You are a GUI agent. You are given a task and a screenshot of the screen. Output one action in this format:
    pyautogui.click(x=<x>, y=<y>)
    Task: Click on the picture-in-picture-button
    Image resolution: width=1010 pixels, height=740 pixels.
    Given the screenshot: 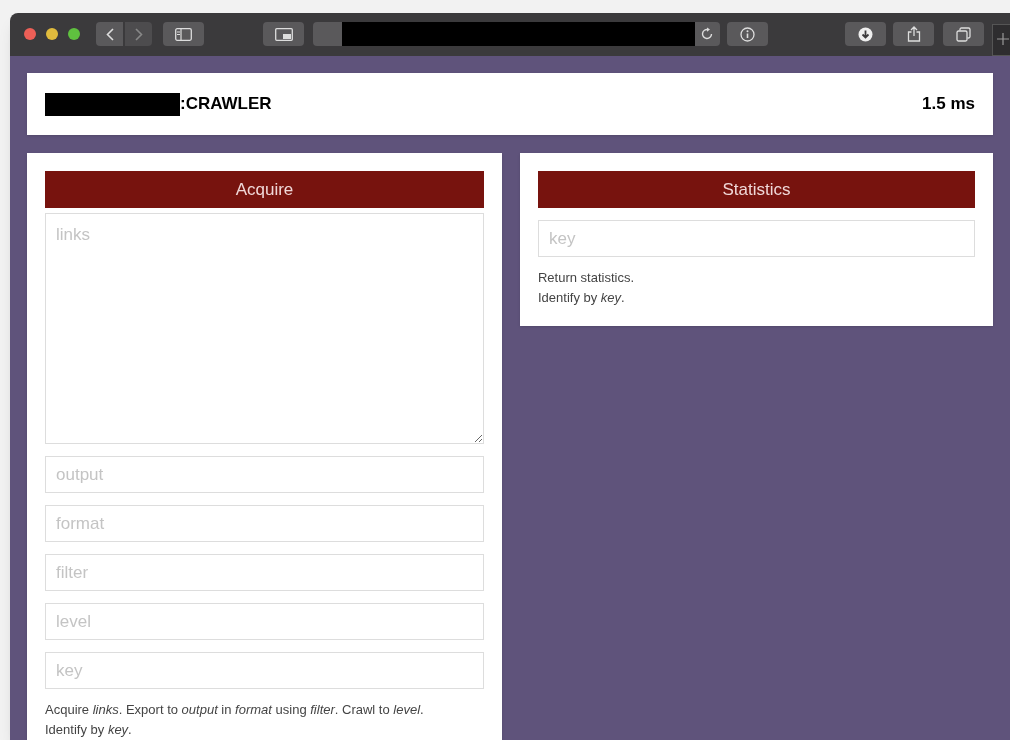 What is the action you would take?
    pyautogui.click(x=283, y=34)
    